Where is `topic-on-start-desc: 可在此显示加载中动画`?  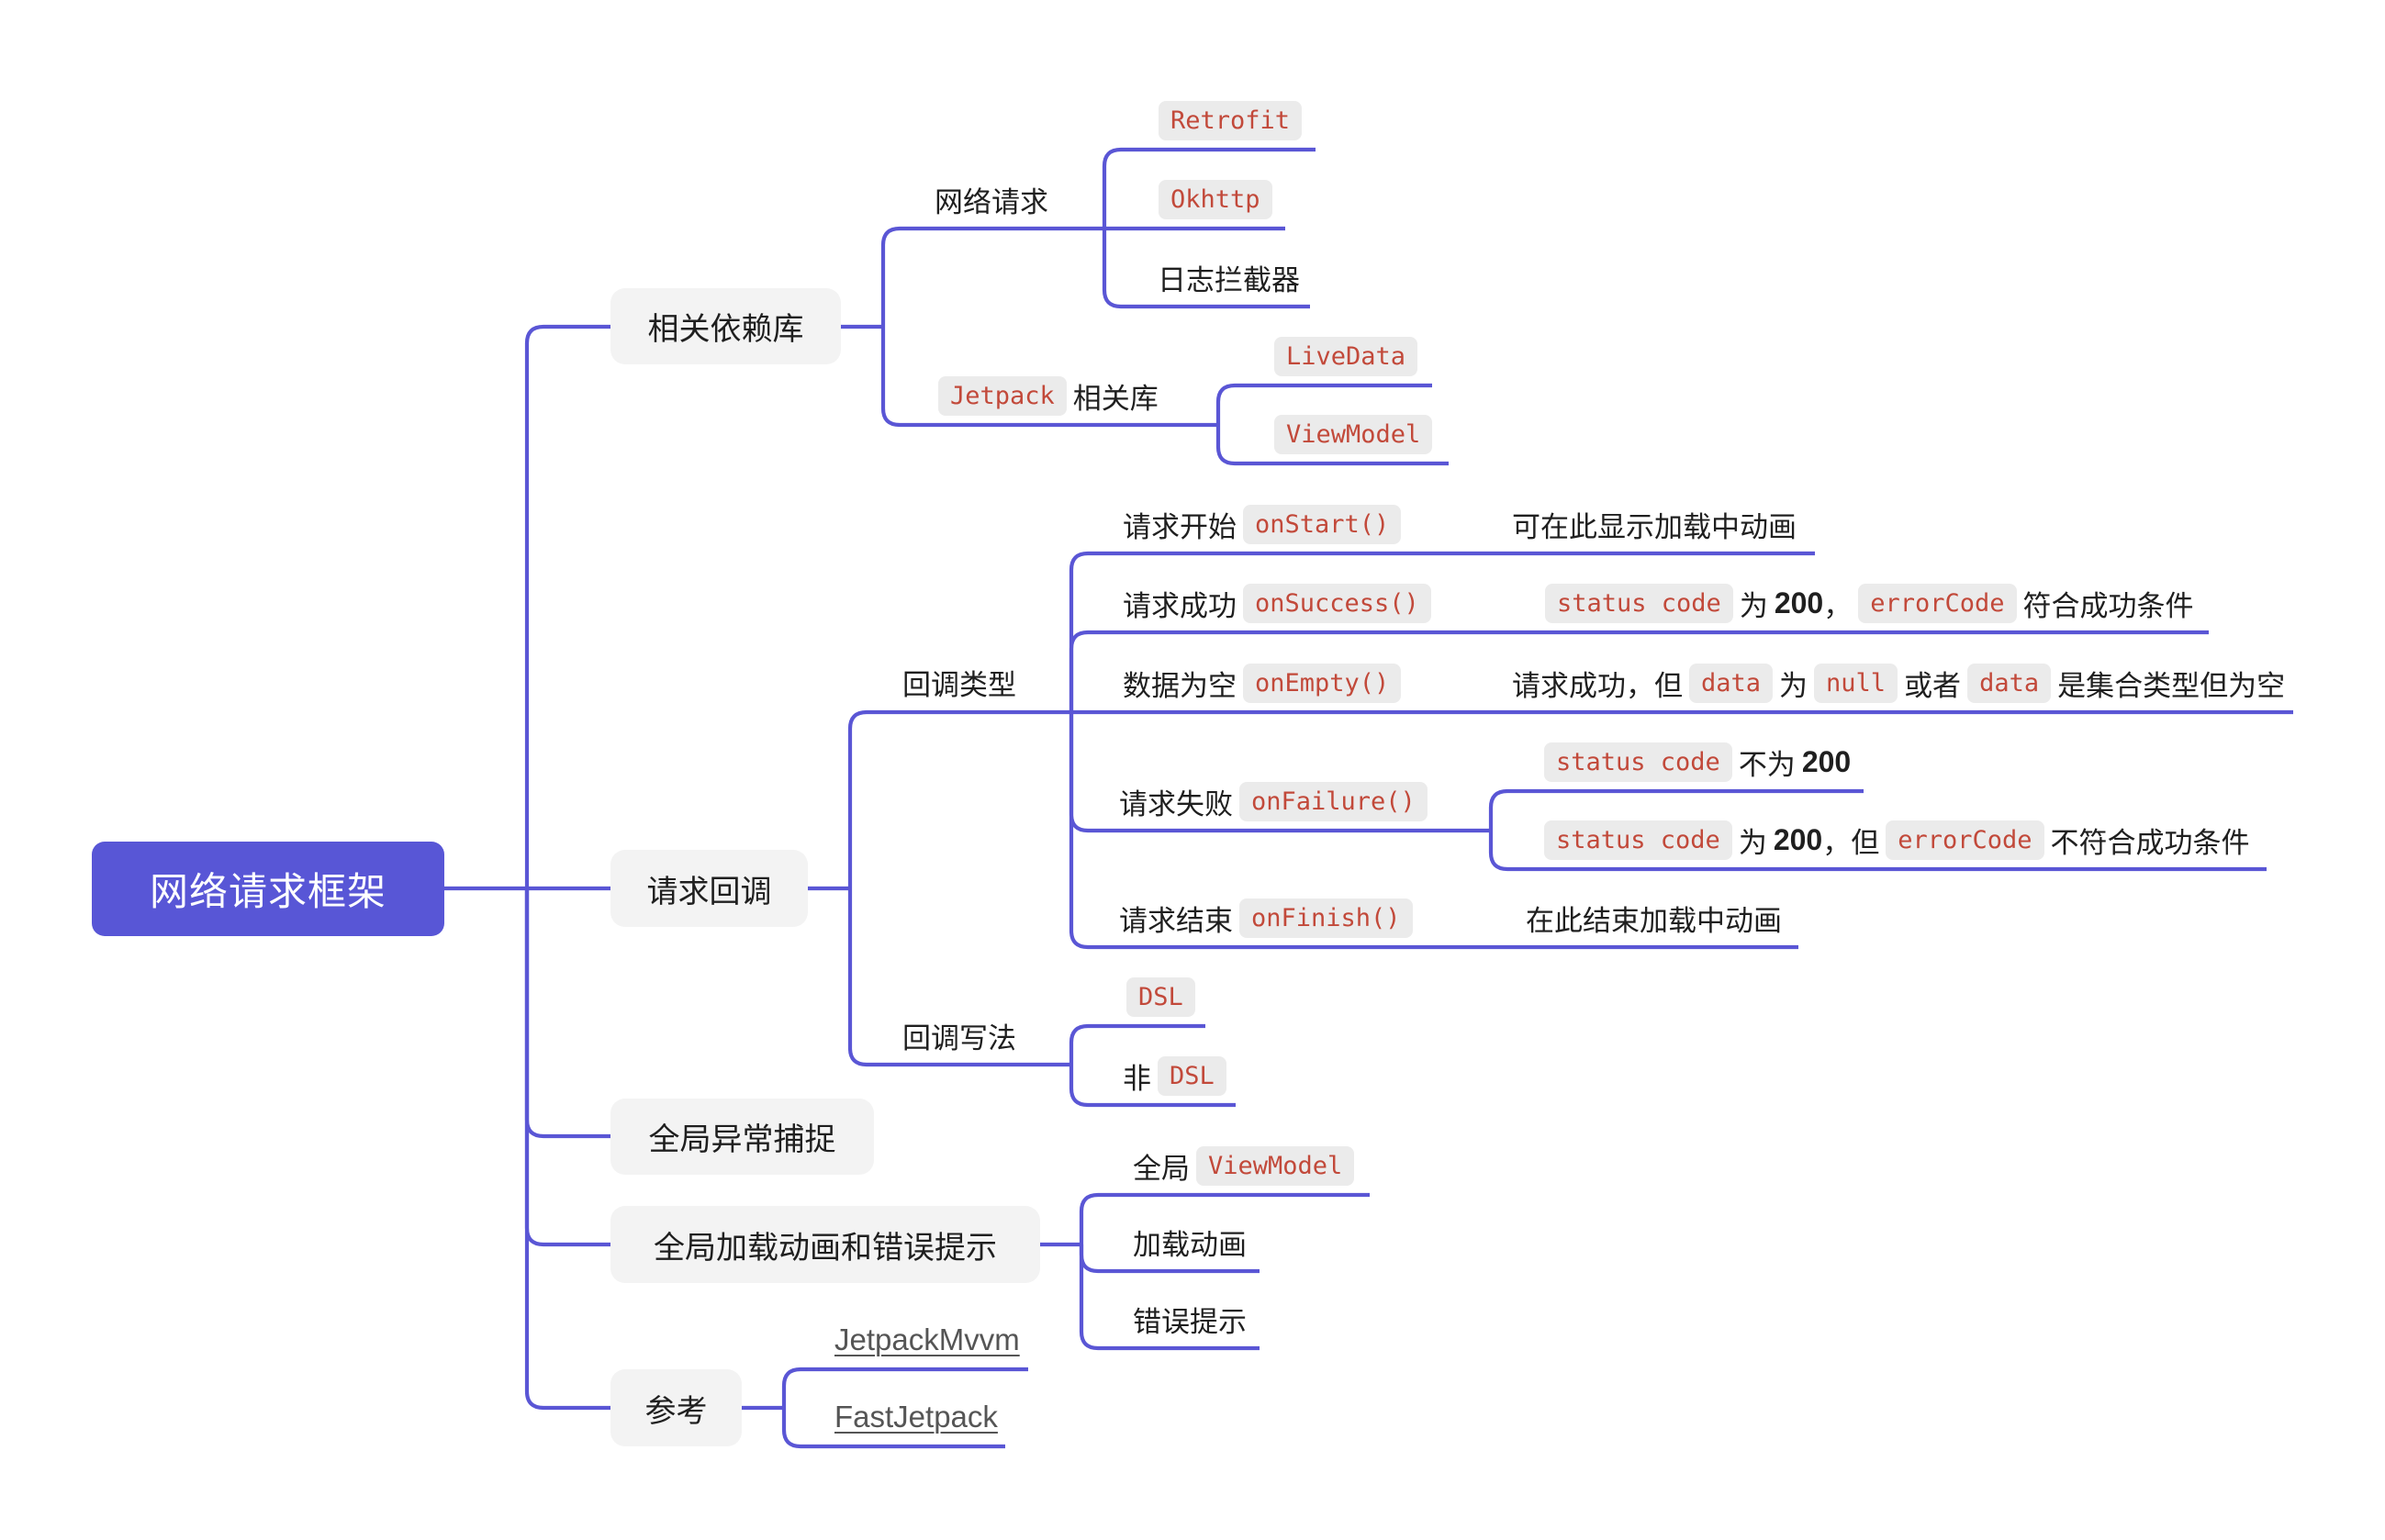 topic-on-start-desc: 可在此显示加载中动画 is located at coordinates (1654, 524).